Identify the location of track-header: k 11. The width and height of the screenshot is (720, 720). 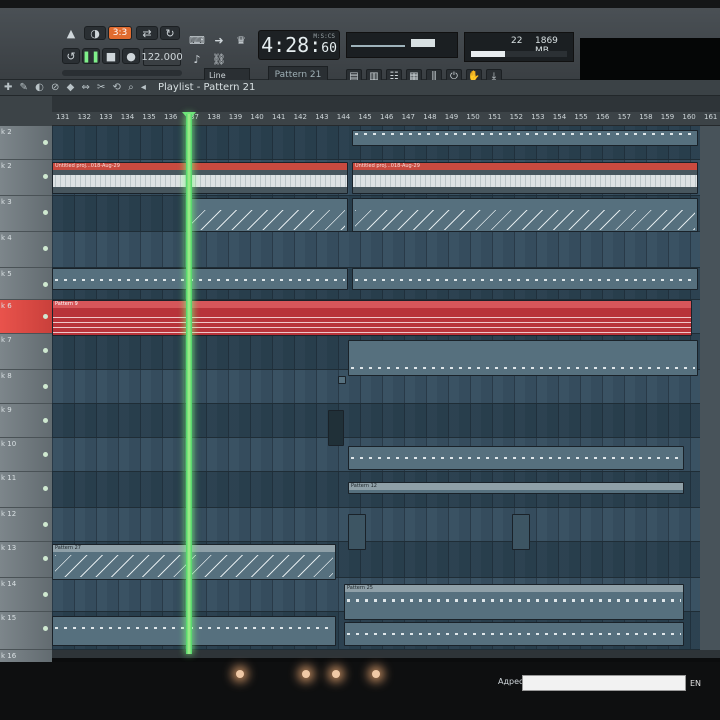
(26, 490).